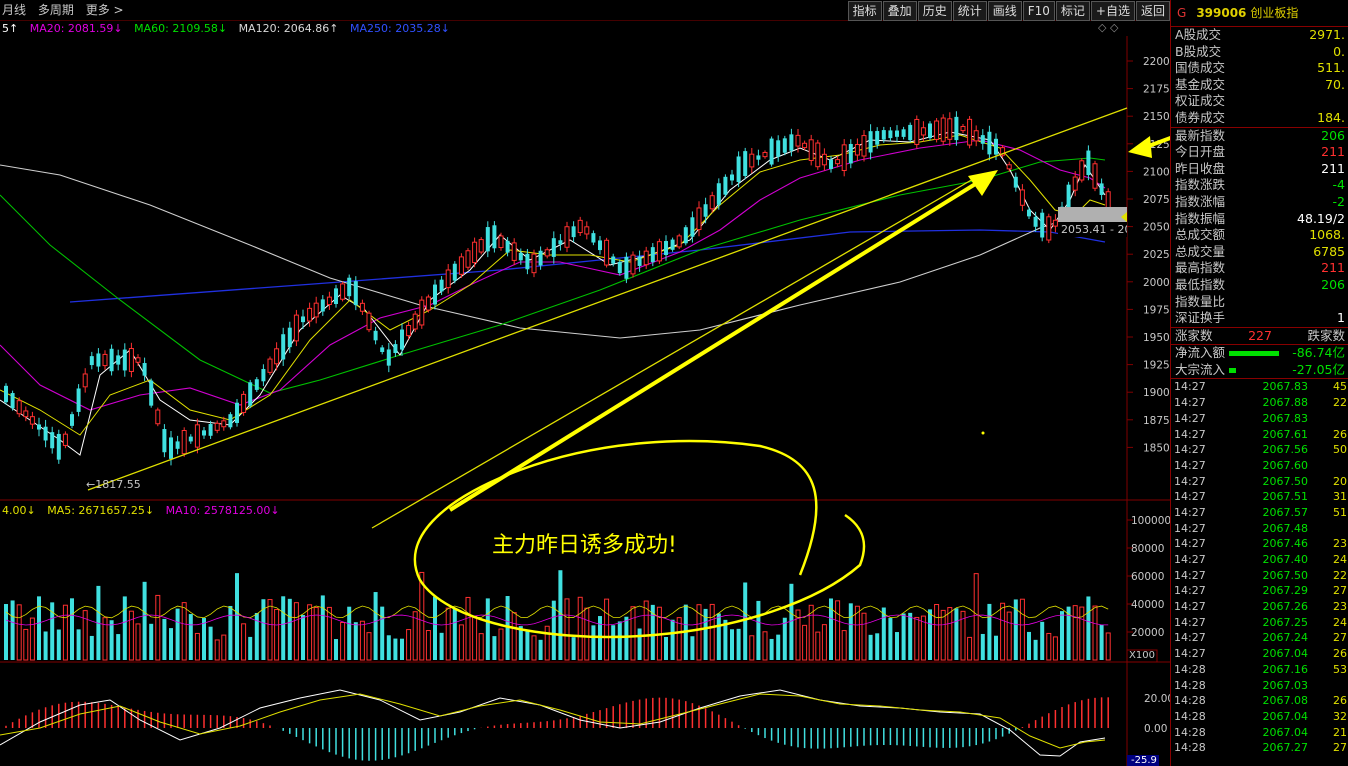 The image size is (1348, 766). I want to click on tick-volume: 24, so click(1340, 560).